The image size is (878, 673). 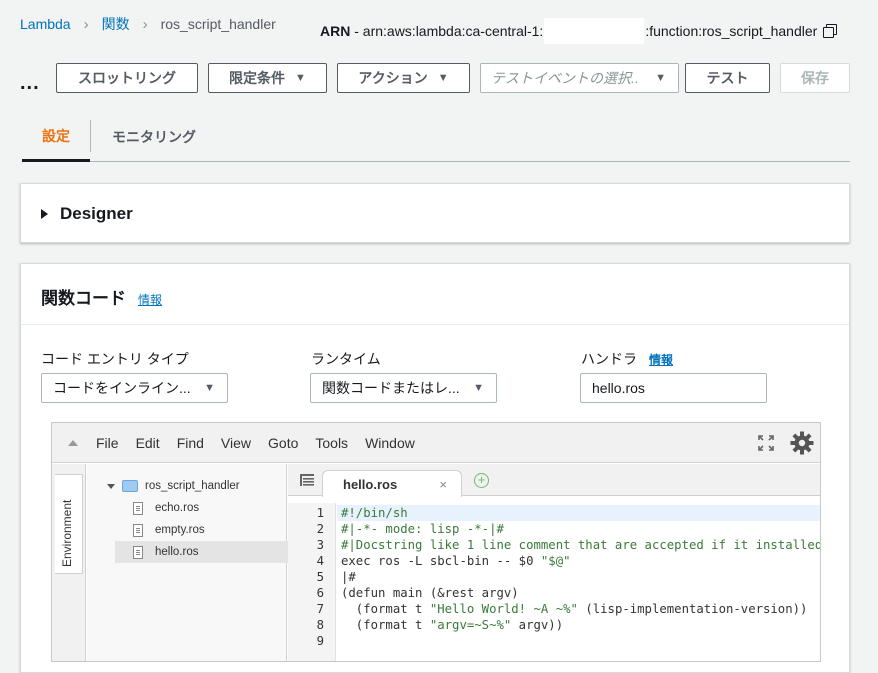 I want to click on designer-title: Designer, so click(x=96, y=213).